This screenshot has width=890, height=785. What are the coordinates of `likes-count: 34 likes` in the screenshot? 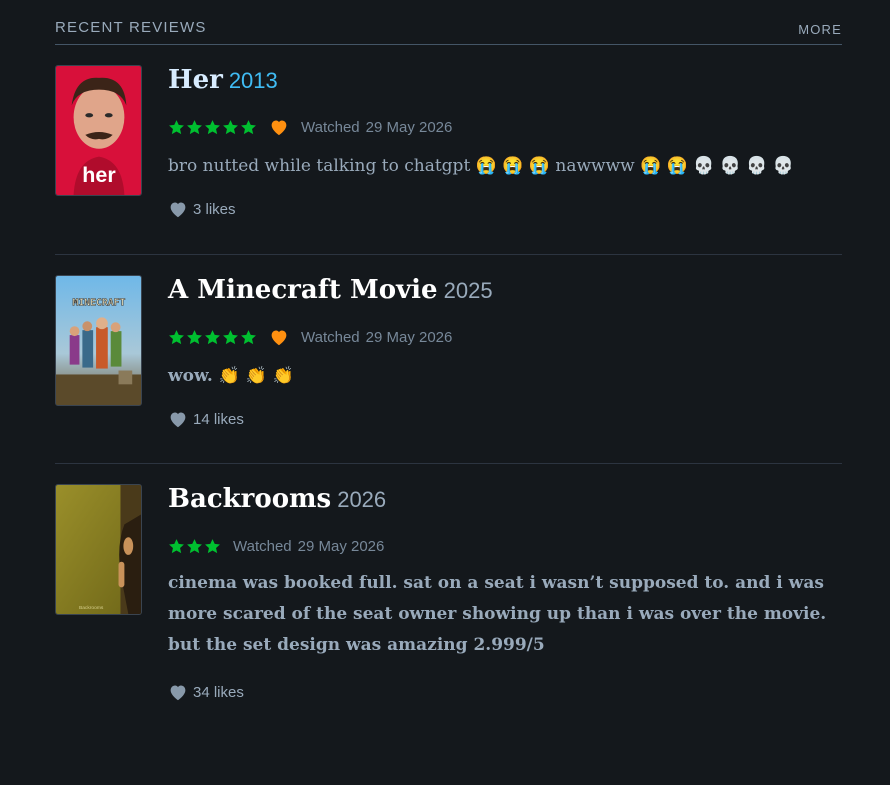 It's located at (218, 692).